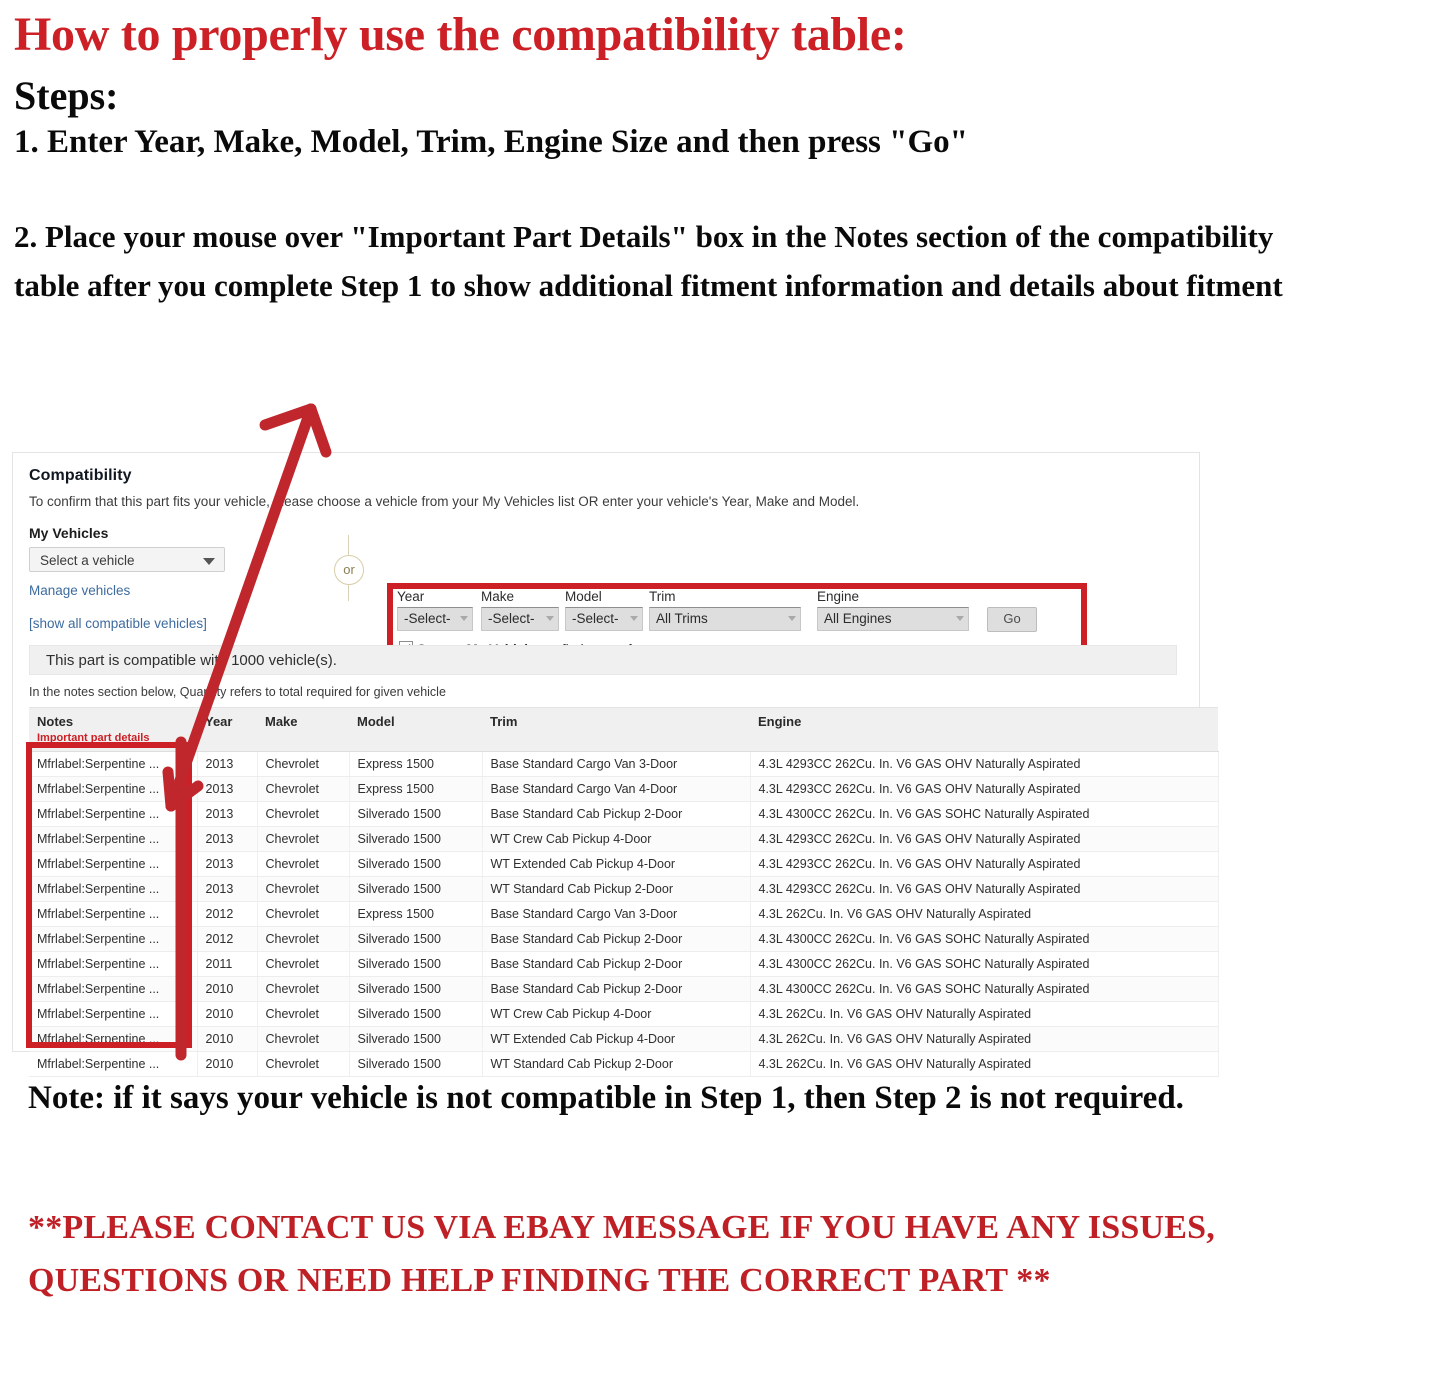  What do you see at coordinates (1012, 619) in the screenshot?
I see `go-button: Go` at bounding box center [1012, 619].